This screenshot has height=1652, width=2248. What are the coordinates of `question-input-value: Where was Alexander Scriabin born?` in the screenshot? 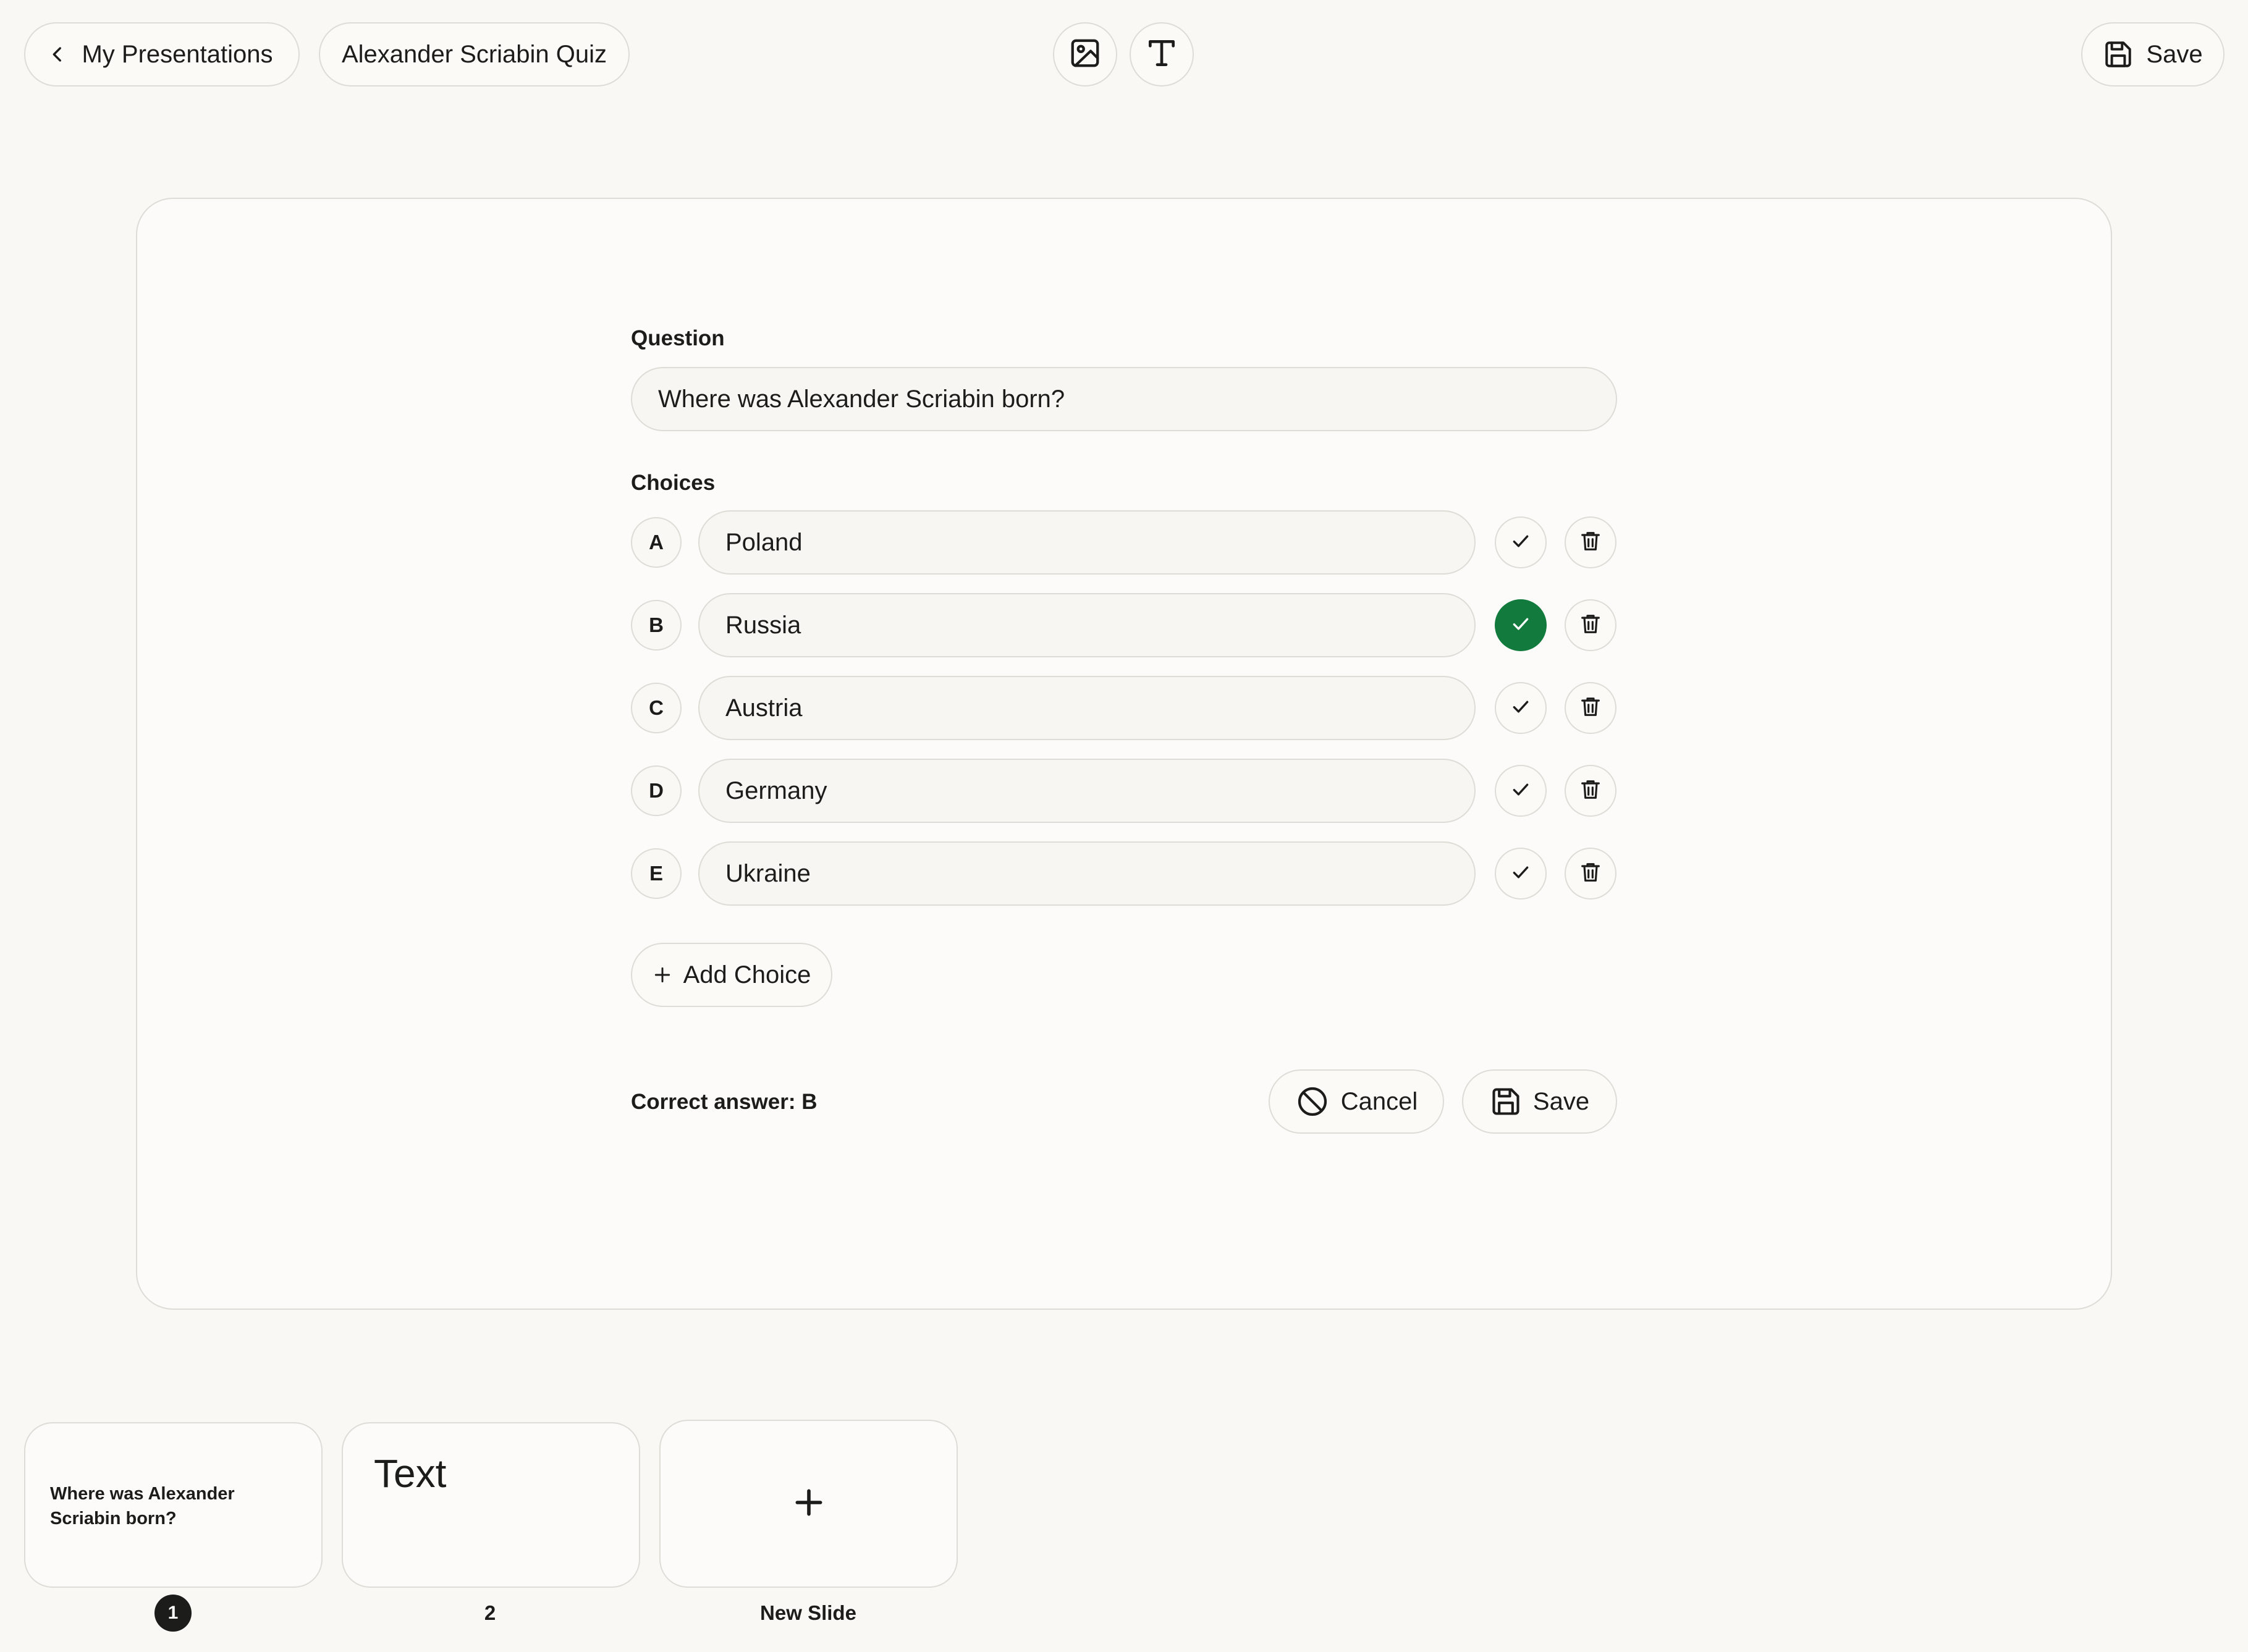 It's located at (862, 399).